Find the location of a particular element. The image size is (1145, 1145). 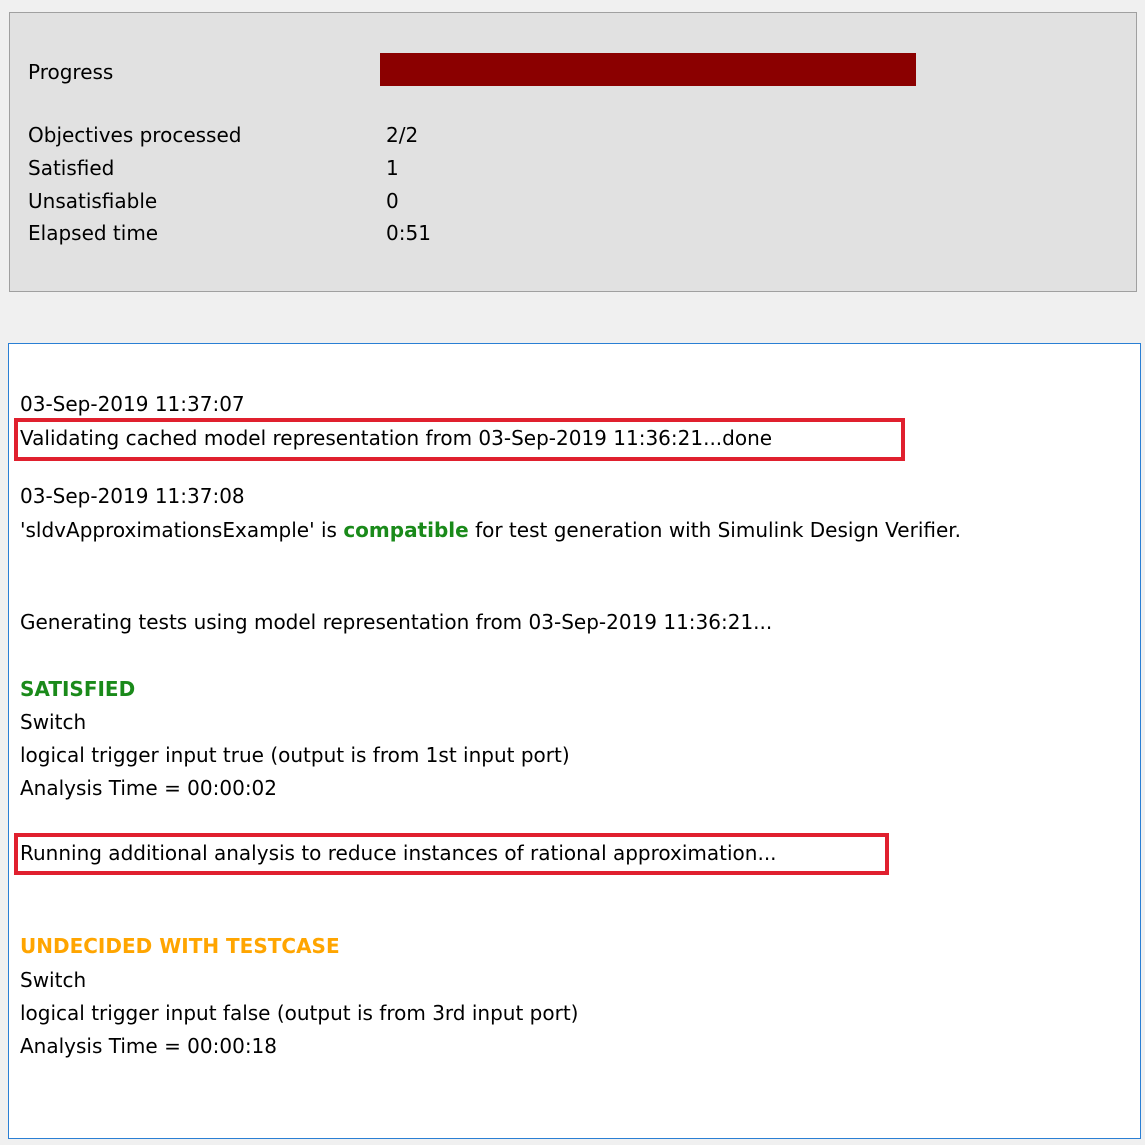

progress-bar is located at coordinates (648, 69).